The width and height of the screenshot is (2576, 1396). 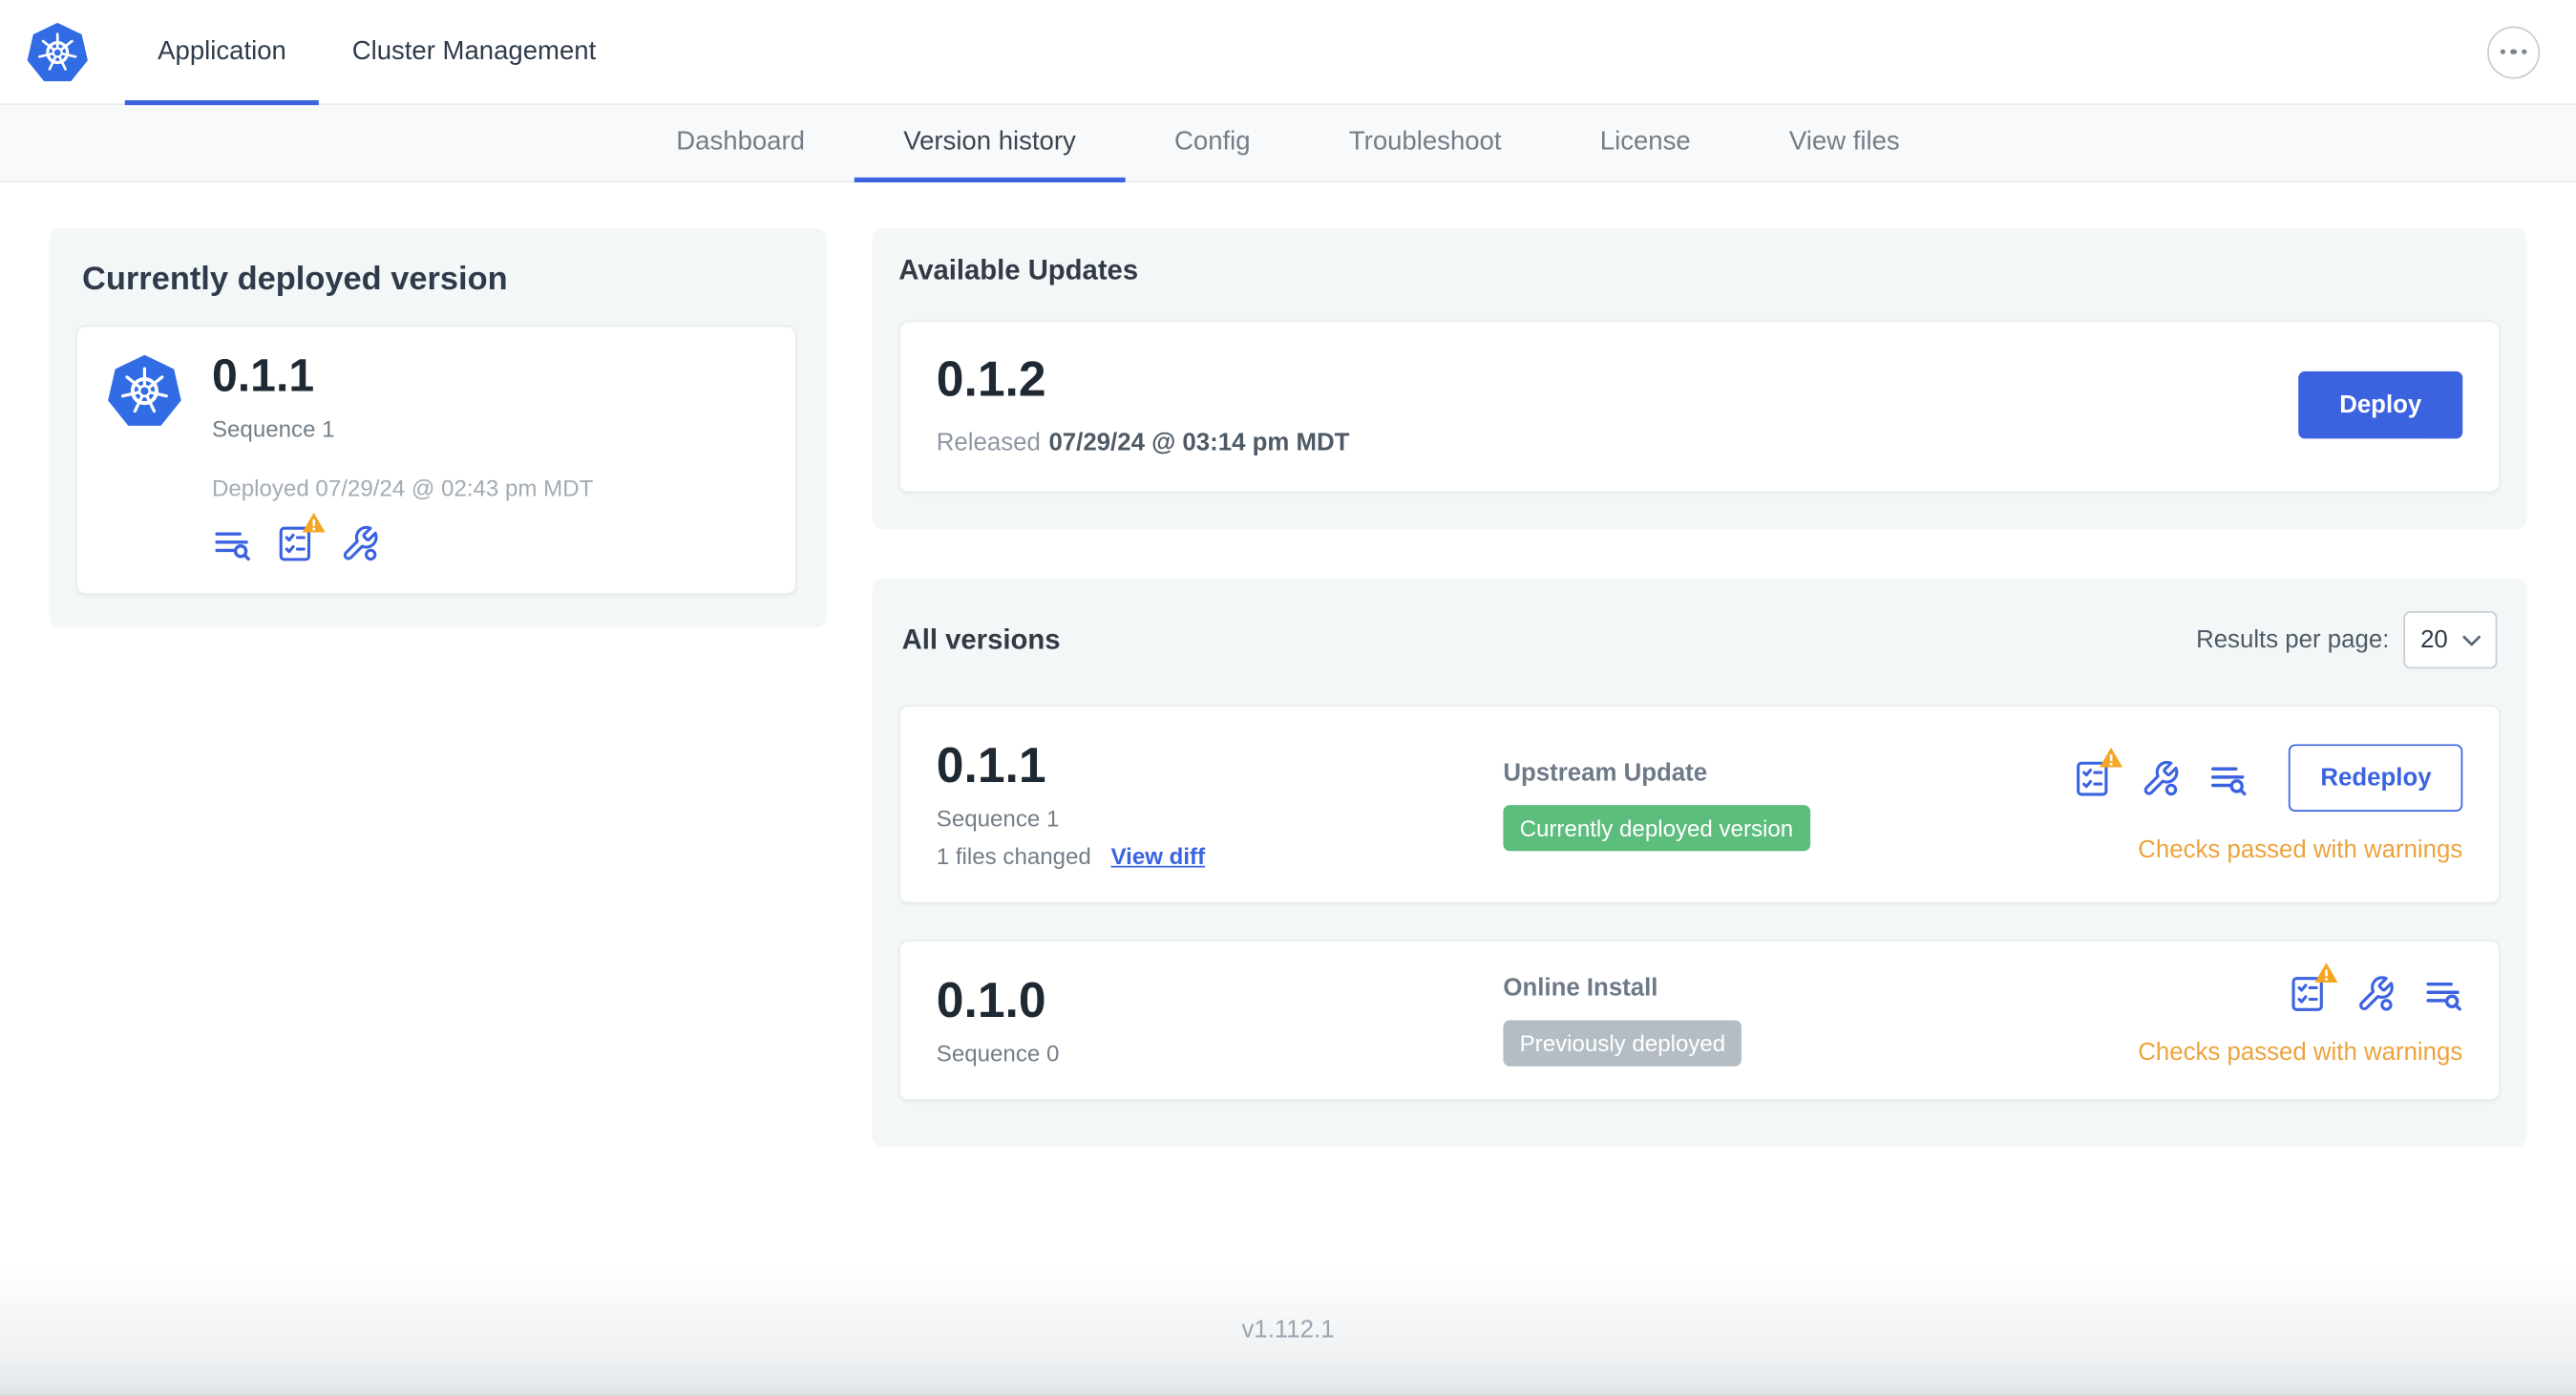 I want to click on subnav-view-files-label: View files, so click(x=1844, y=142).